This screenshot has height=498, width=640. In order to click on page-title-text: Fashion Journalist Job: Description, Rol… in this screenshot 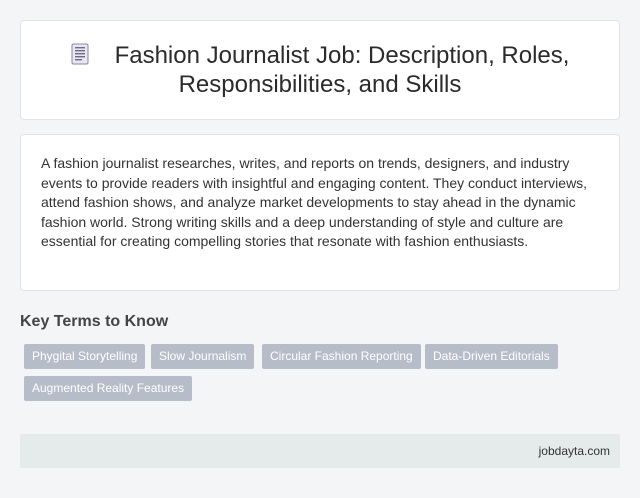, I will do `click(342, 70)`.